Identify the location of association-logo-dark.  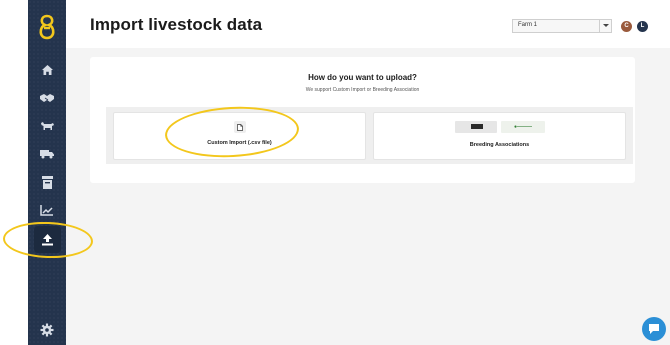
(476, 127).